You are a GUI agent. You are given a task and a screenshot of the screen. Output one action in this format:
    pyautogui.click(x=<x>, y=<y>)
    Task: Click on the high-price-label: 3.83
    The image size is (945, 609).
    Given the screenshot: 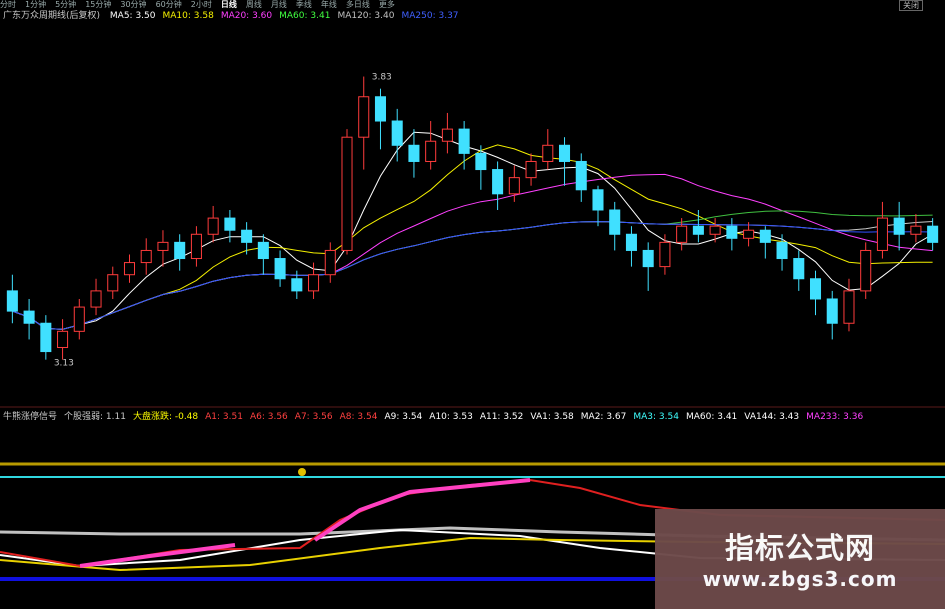 What is the action you would take?
    pyautogui.click(x=382, y=78)
    